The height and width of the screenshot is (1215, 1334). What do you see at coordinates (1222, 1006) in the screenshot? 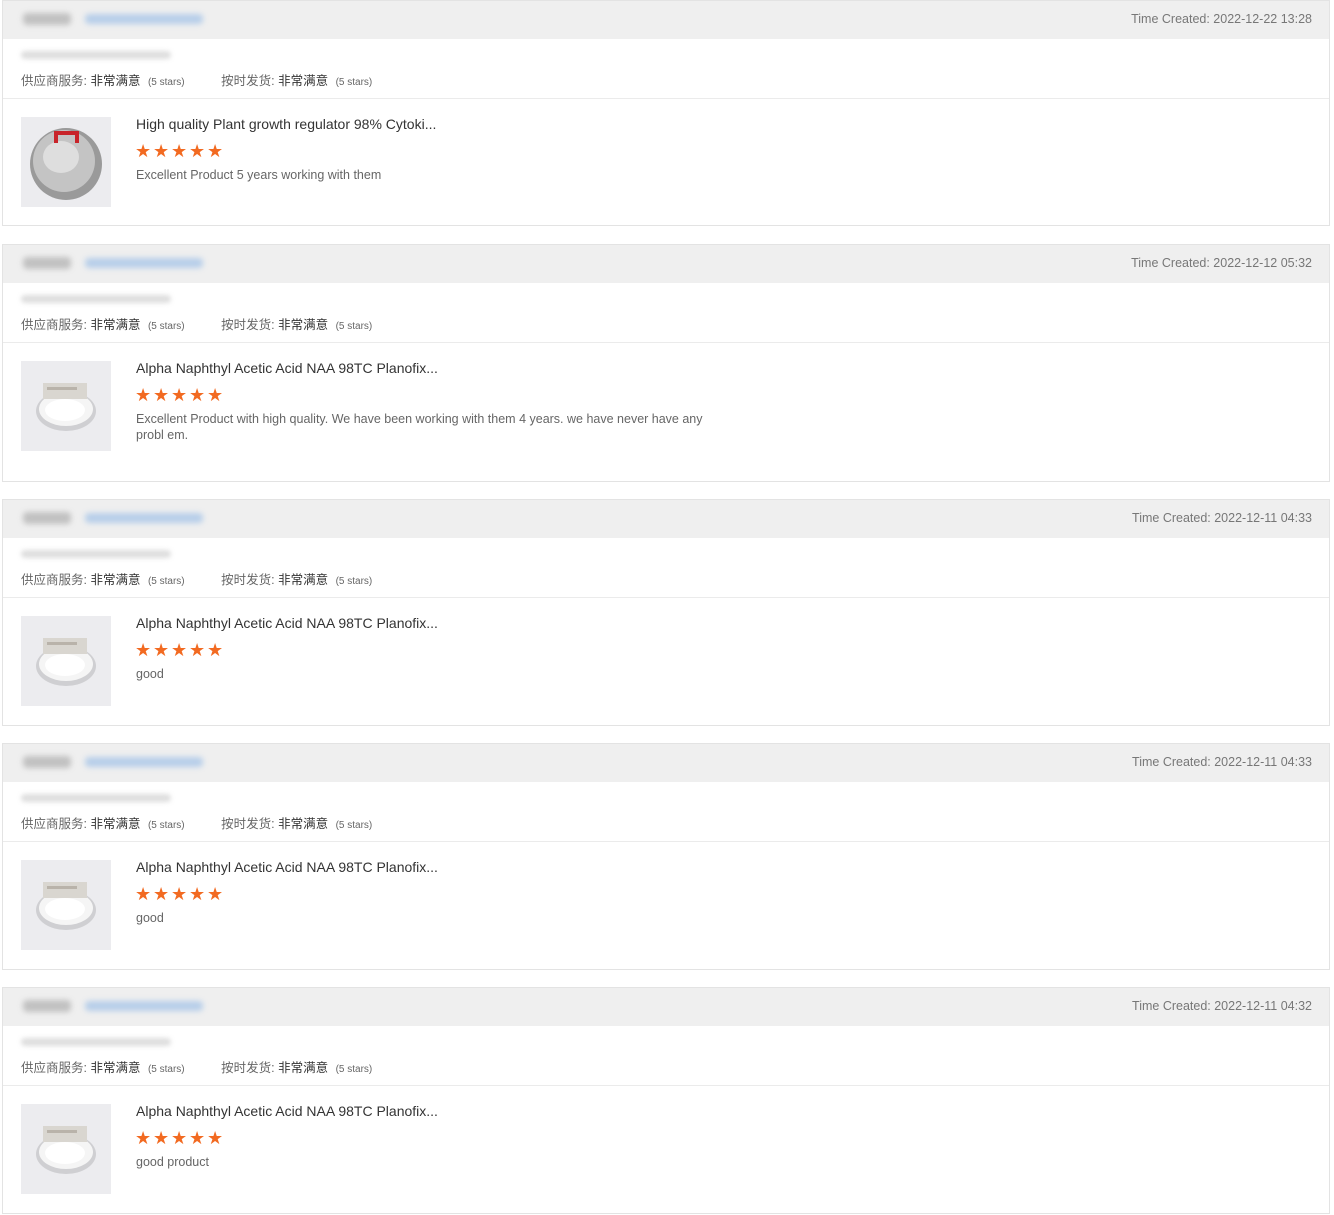
I see `time-created: Time Created: 2022-12-11 04:32` at bounding box center [1222, 1006].